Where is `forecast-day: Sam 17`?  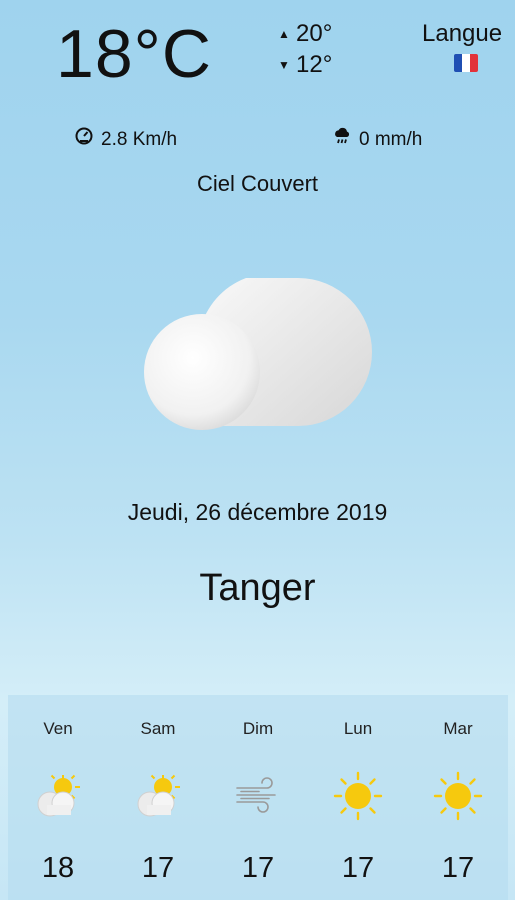
forecast-day: Sam 17 is located at coordinates (158, 797).